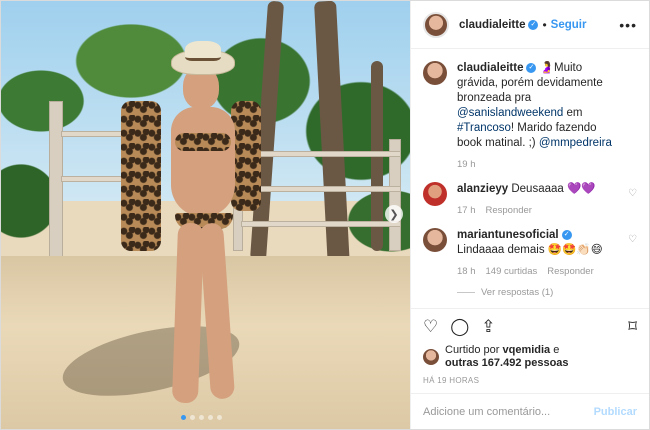  I want to click on comment-row: alanzieyy Deusaaaa 💜💜 17 h Responder ♡, so click(530, 200).